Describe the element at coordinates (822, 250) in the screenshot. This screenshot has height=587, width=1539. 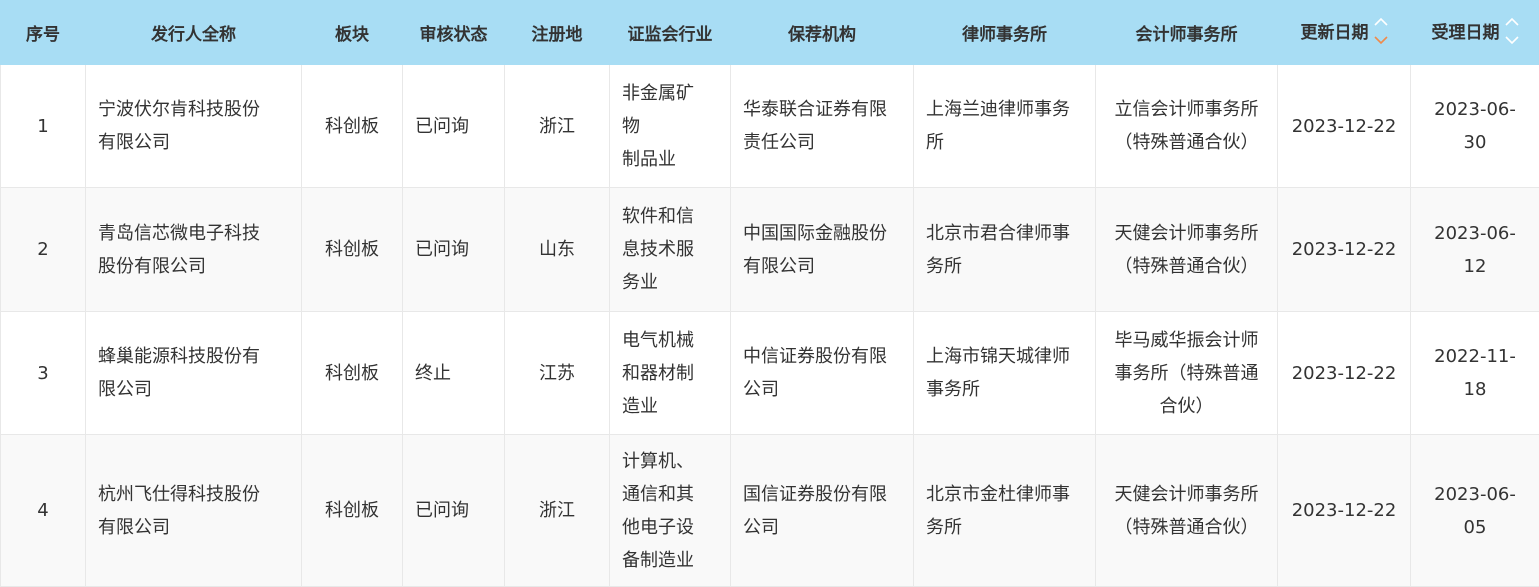
I see `cell-sponsor: 中国国际金融股份有限公司` at that location.